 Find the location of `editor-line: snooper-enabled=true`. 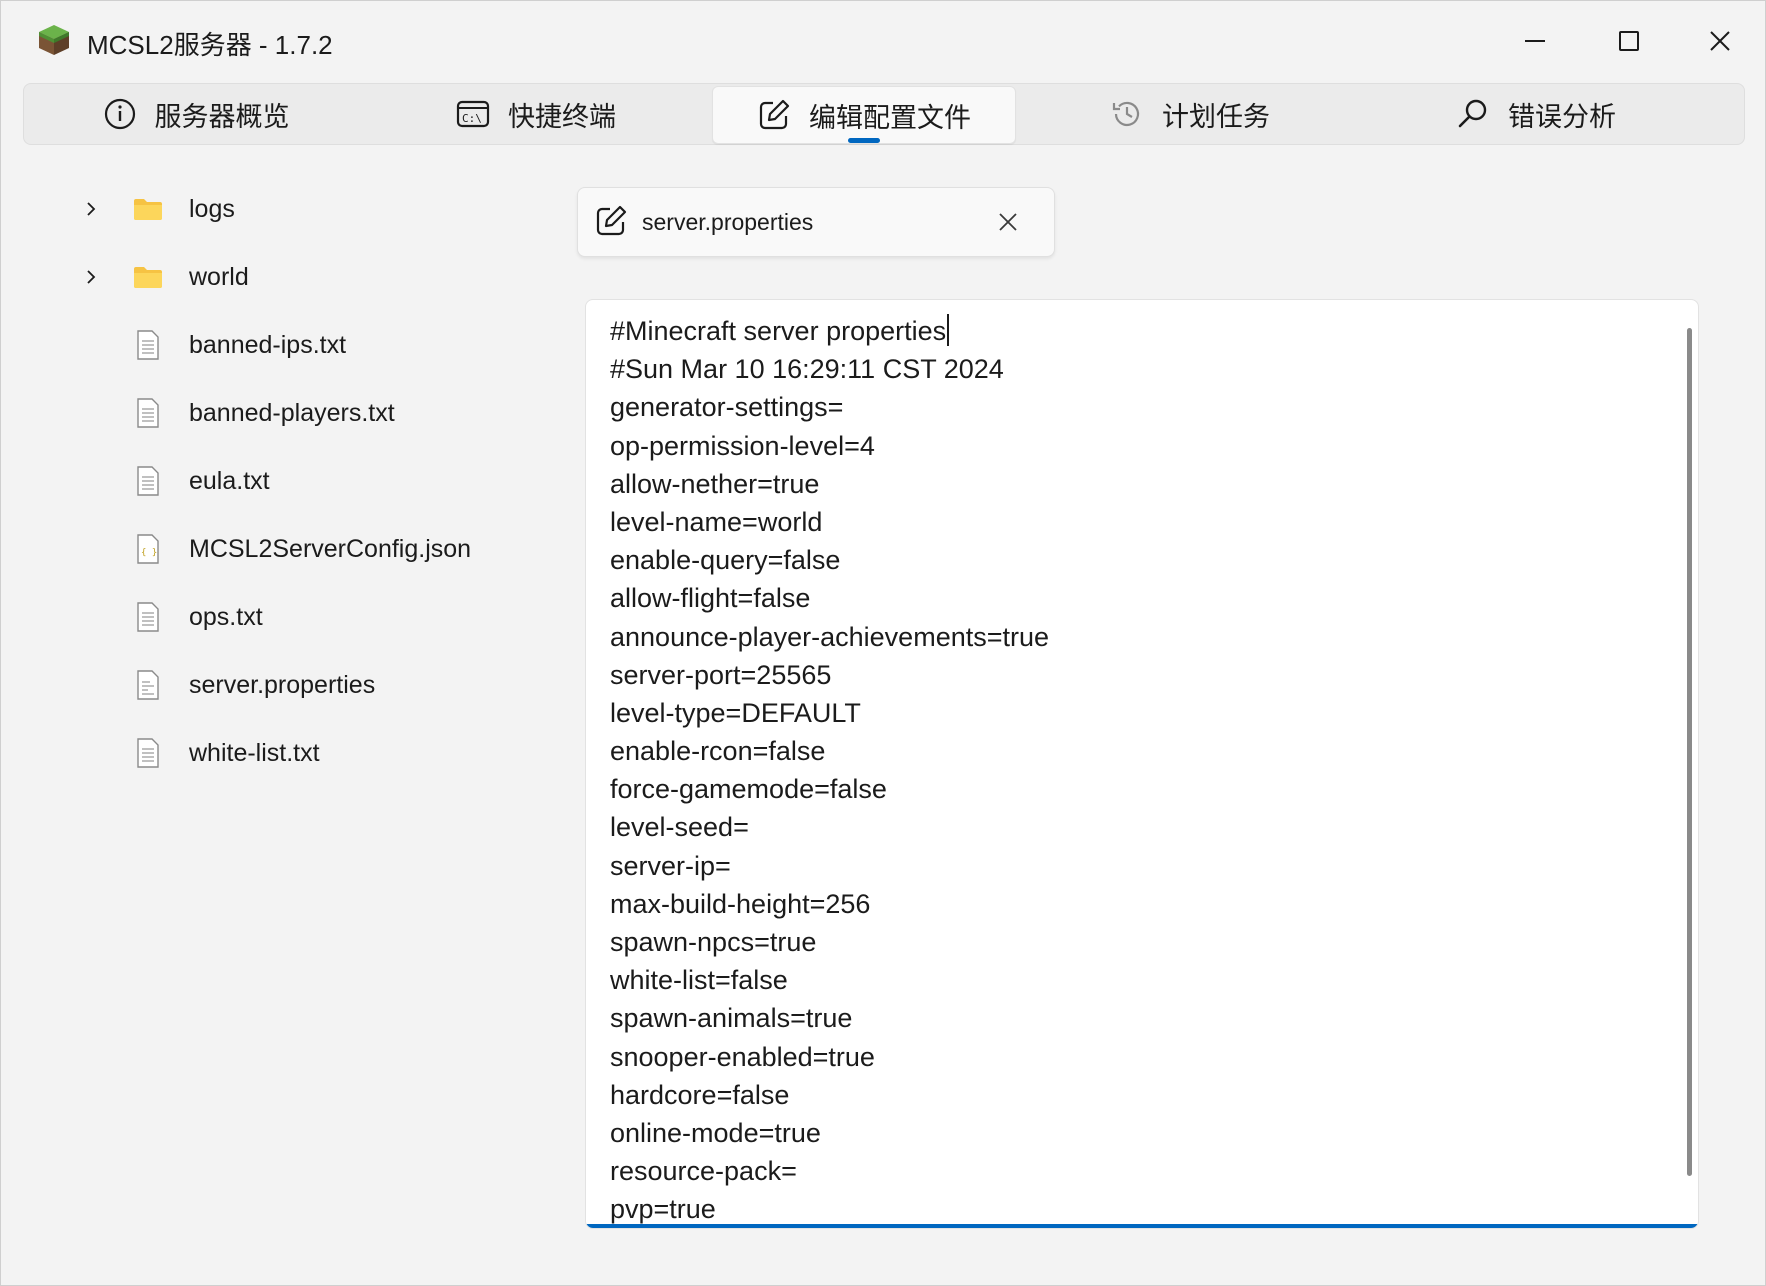

editor-line: snooper-enabled=true is located at coordinates (742, 1056).